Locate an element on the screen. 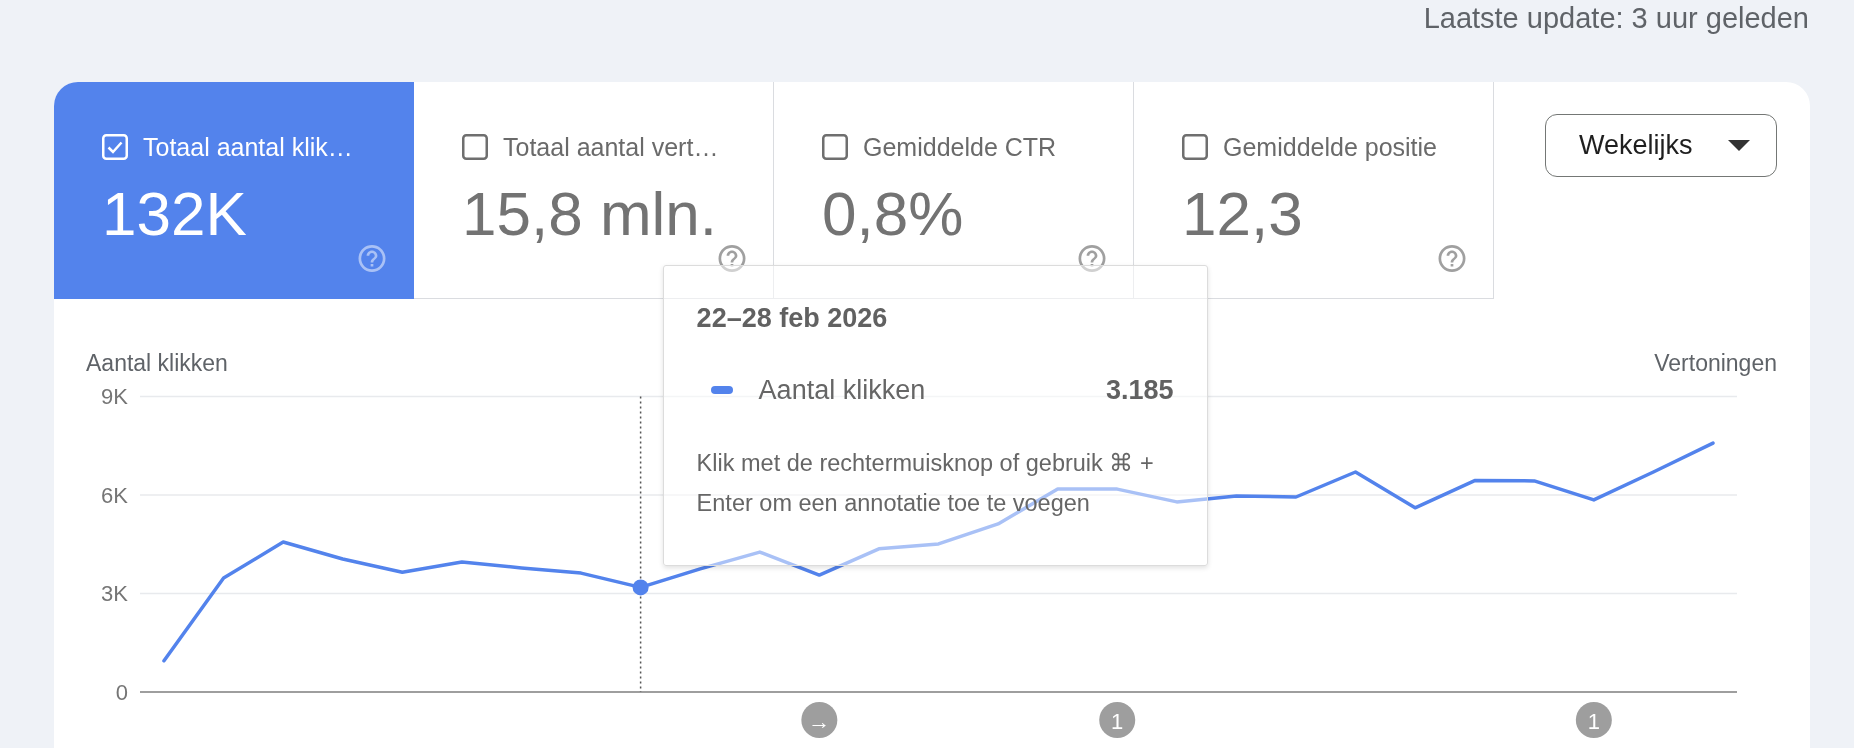  metric-label: Gemiddelde positie is located at coordinates (1330, 147).